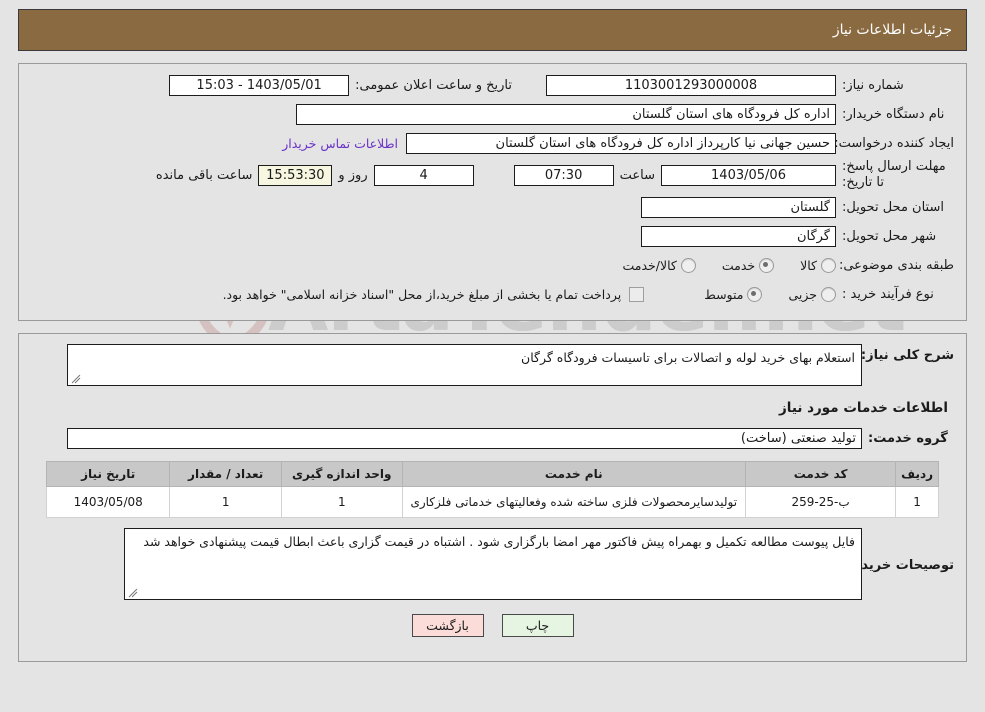  What do you see at coordinates (894, 143) in the screenshot?
I see `requester-label: ایجاد کننده درخواست:` at bounding box center [894, 143].